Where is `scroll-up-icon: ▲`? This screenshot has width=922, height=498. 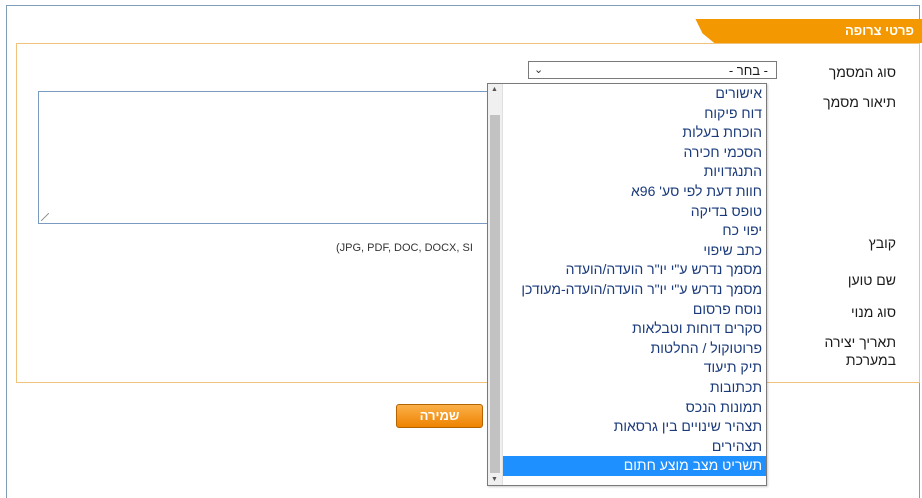 scroll-up-icon: ▲ is located at coordinates (494, 89).